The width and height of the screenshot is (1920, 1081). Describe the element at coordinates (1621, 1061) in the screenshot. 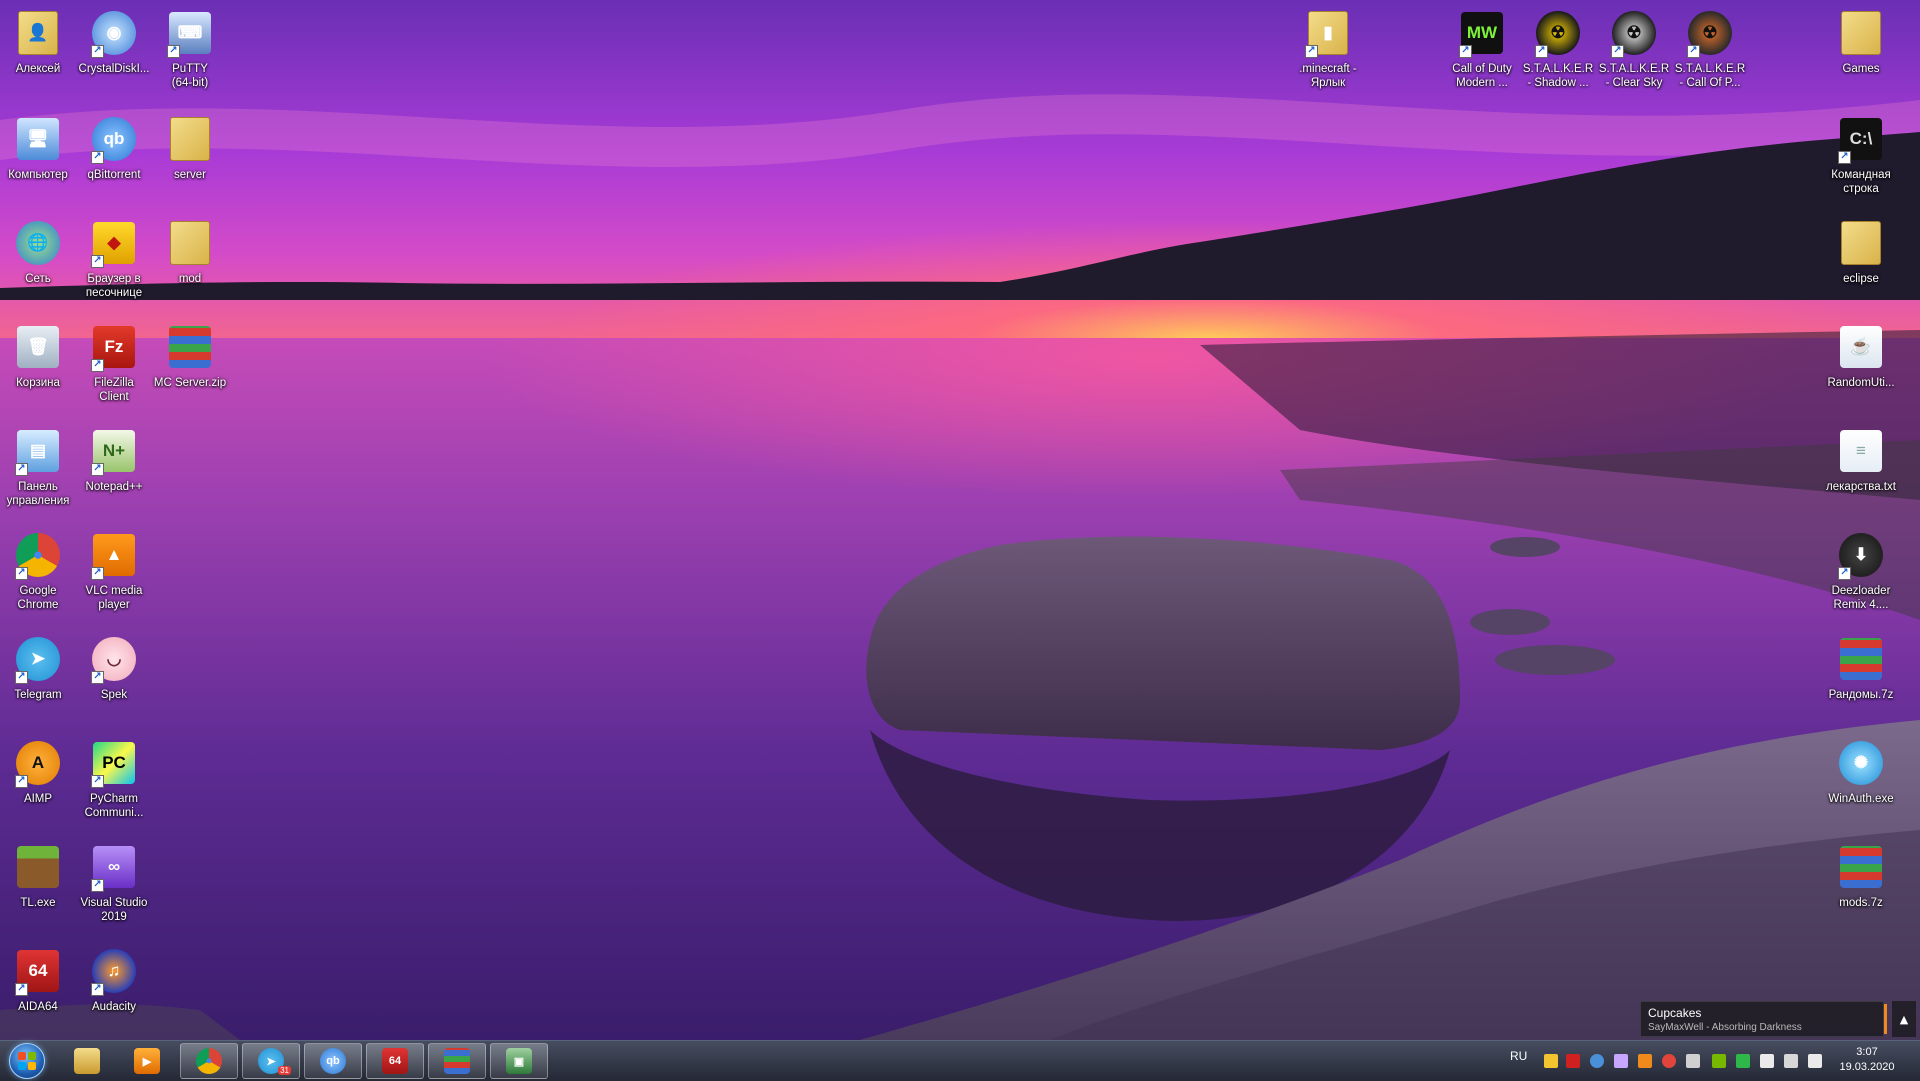

I see `pen-icon` at that location.